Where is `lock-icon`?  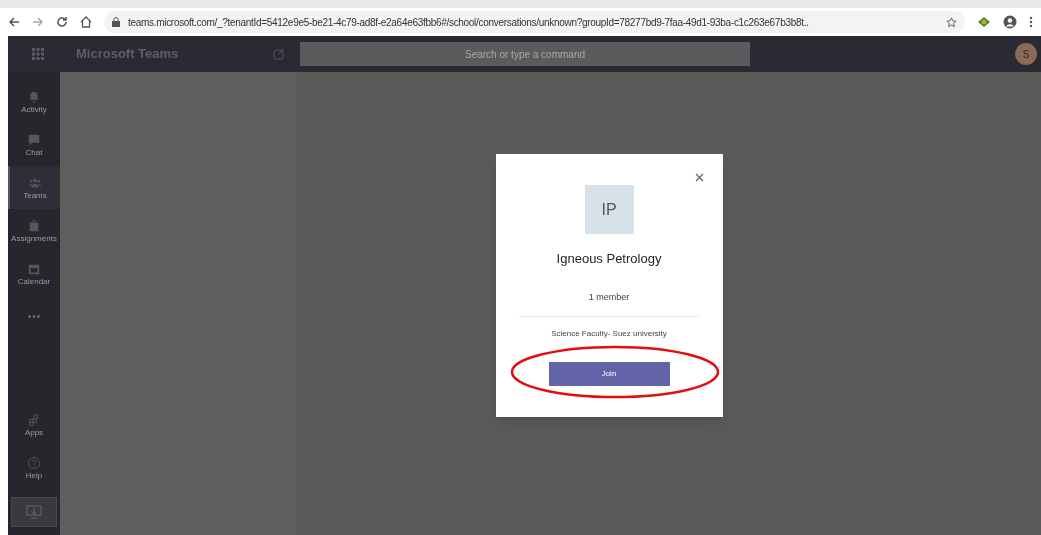
lock-icon is located at coordinates (116, 22).